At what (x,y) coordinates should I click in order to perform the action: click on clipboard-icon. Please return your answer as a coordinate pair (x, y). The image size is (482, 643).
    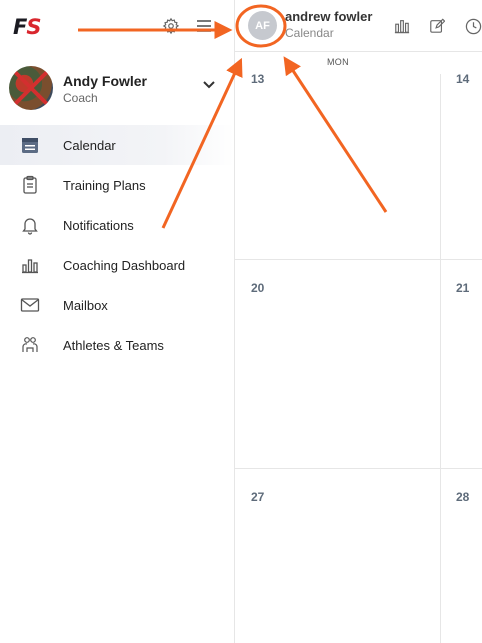
    Looking at the image, I should click on (30, 185).